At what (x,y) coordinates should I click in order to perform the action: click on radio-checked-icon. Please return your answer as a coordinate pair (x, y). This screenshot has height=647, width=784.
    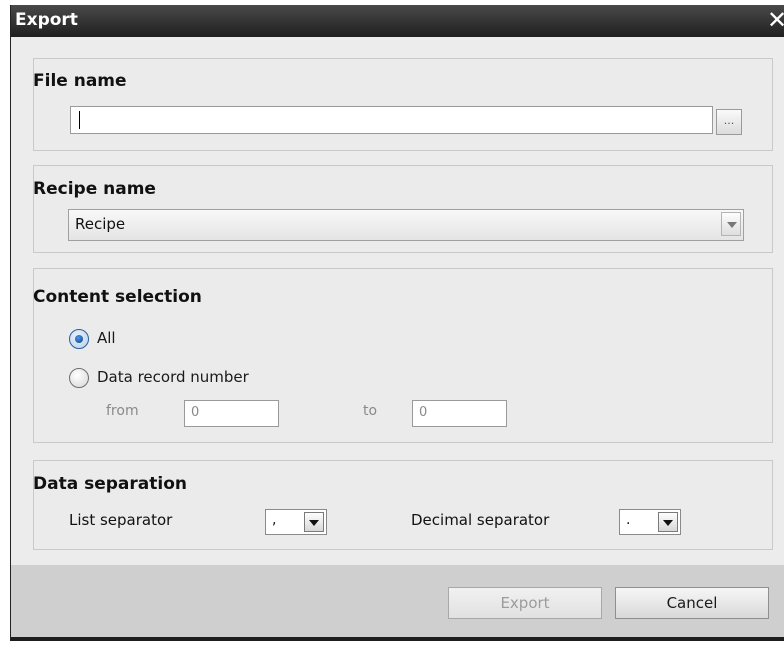
    Looking at the image, I should click on (79, 339).